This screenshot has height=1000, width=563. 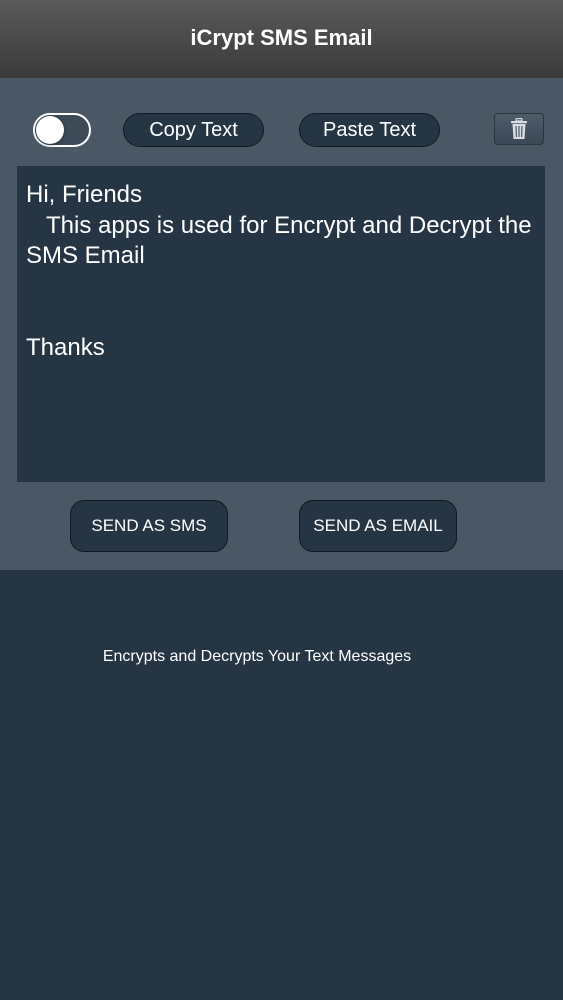 I want to click on trash-icon, so click(x=519, y=128).